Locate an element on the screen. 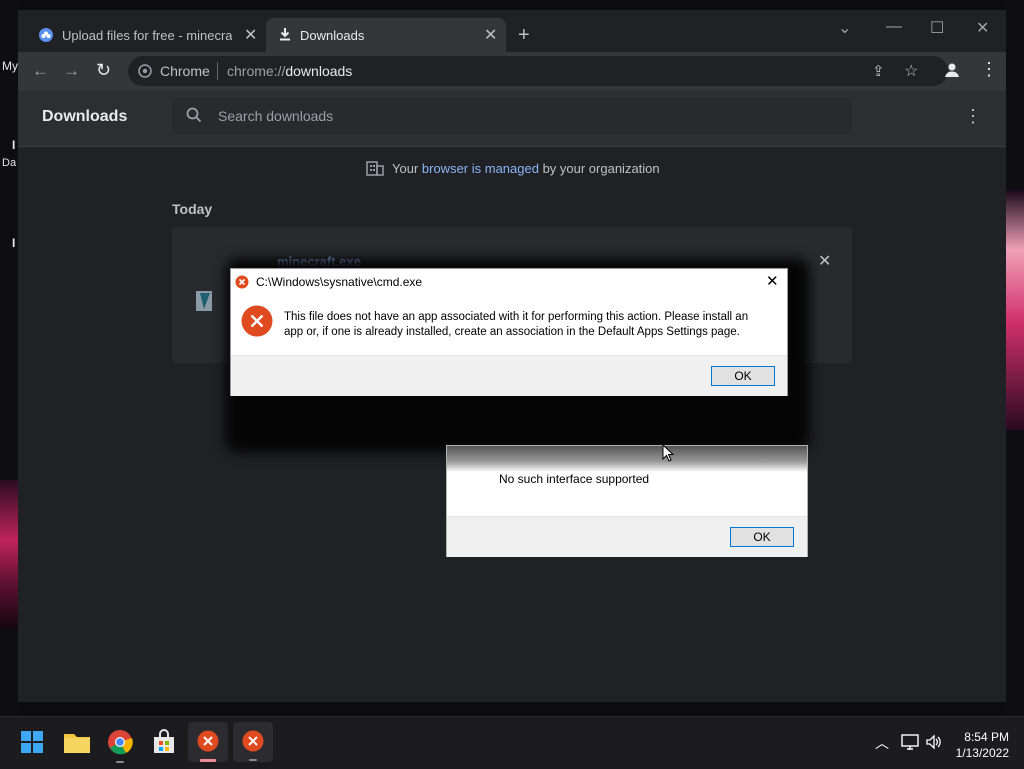 The image size is (1024, 769). dialog-torn-title is located at coordinates (627, 459).